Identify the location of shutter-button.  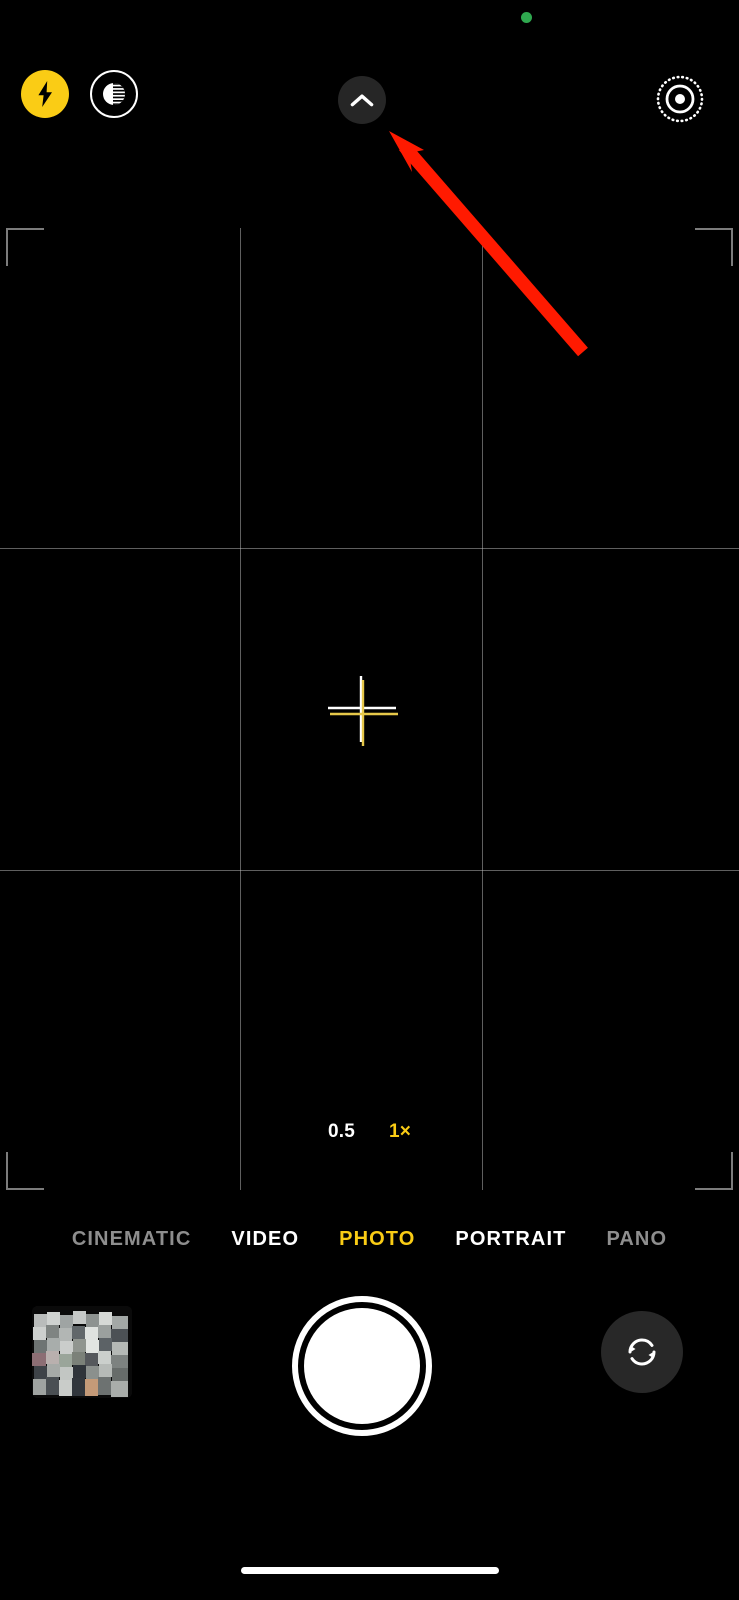
(362, 1366).